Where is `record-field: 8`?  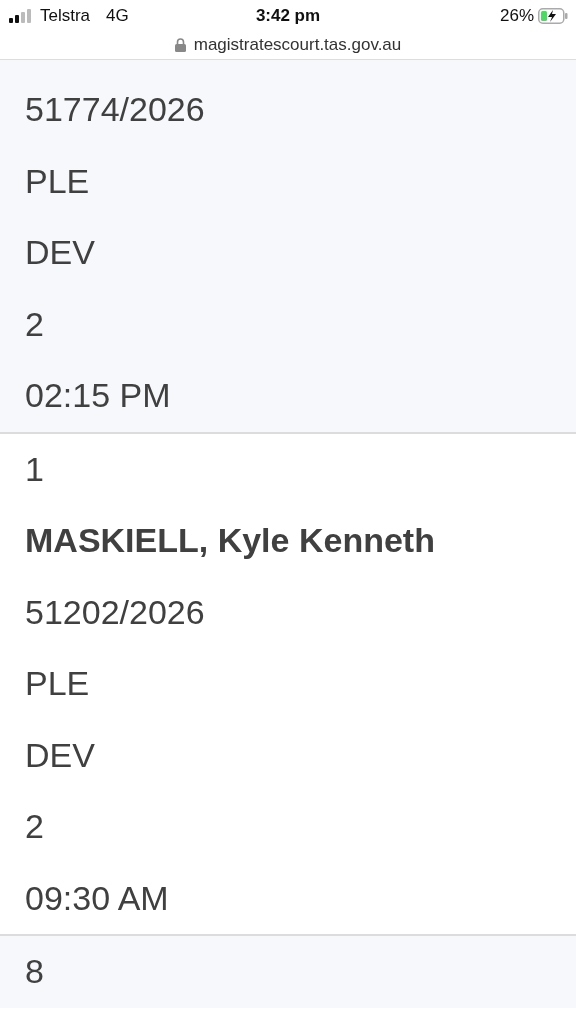
record-field: 8 is located at coordinates (288, 972).